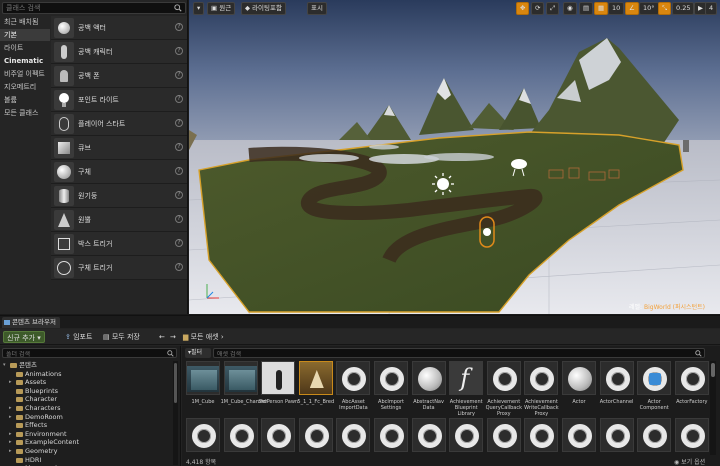  I want to click on world-local-icon: ◉, so click(570, 8).